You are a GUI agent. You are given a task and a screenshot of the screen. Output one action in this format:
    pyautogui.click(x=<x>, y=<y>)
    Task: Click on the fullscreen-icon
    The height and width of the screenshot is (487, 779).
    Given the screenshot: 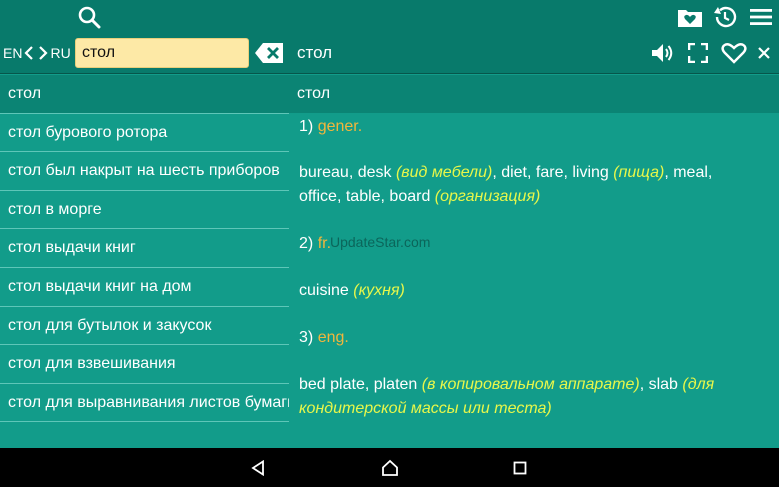 What is the action you would take?
    pyautogui.click(x=698, y=53)
    